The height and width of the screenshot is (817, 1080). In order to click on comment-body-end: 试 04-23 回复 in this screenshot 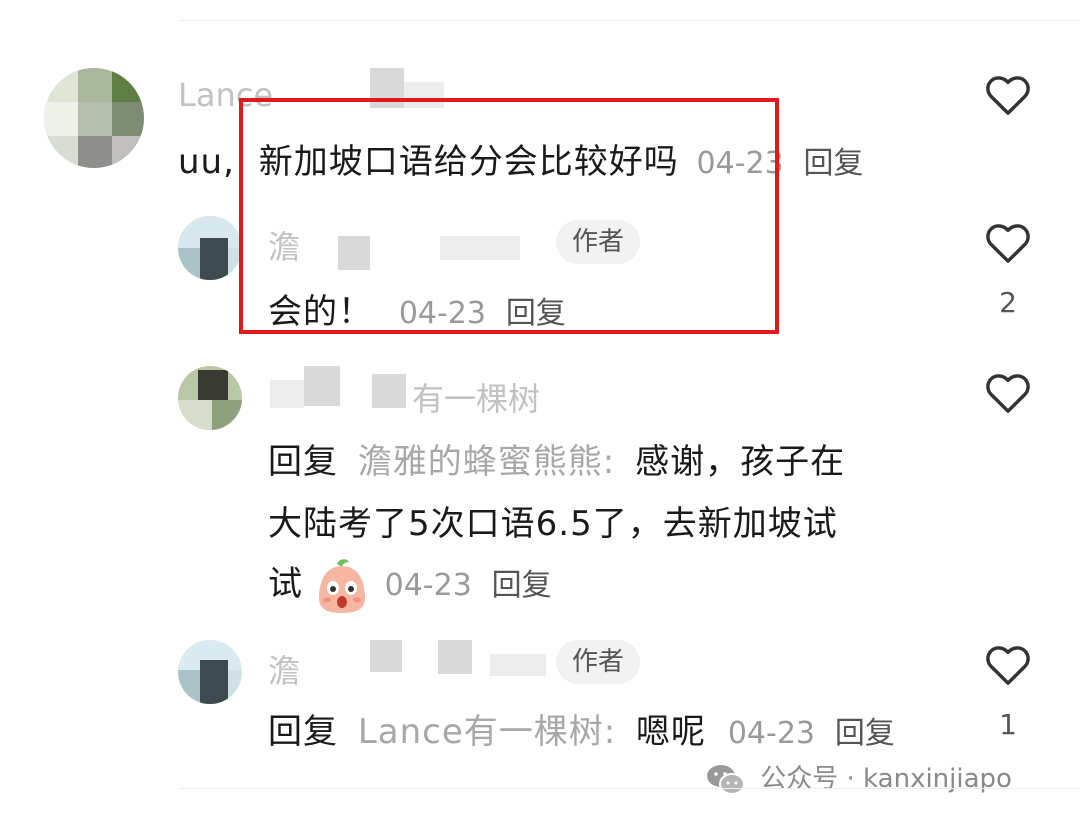, I will do `click(410, 585)`.